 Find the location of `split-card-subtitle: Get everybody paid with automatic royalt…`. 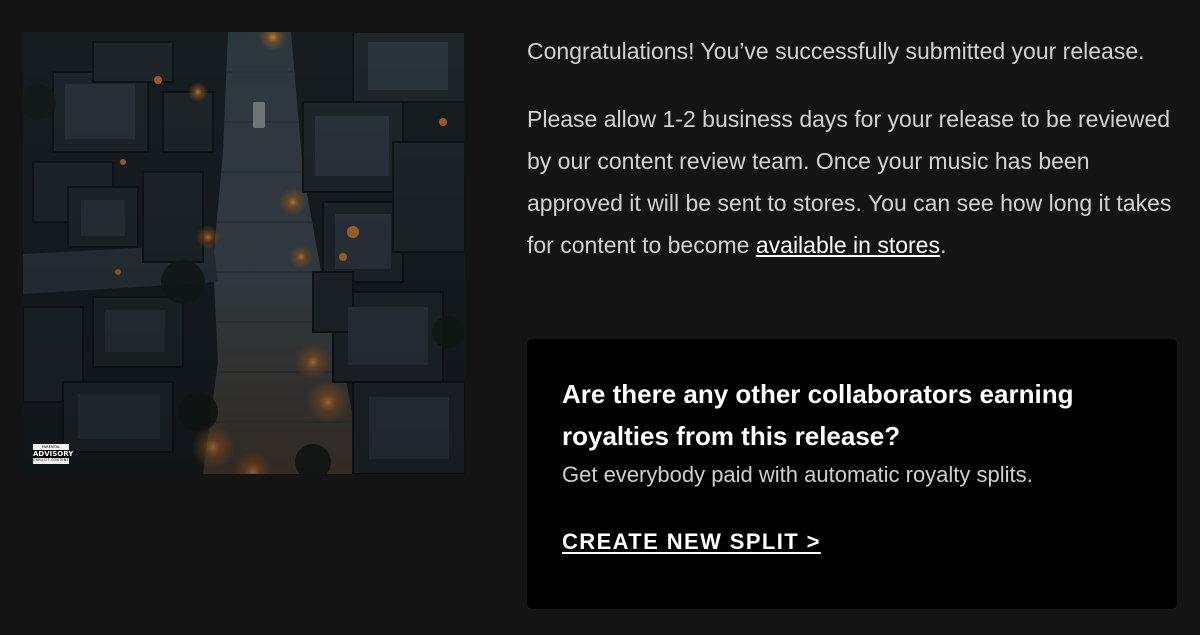

split-card-subtitle: Get everybody paid with automatic royalt… is located at coordinates (797, 474).